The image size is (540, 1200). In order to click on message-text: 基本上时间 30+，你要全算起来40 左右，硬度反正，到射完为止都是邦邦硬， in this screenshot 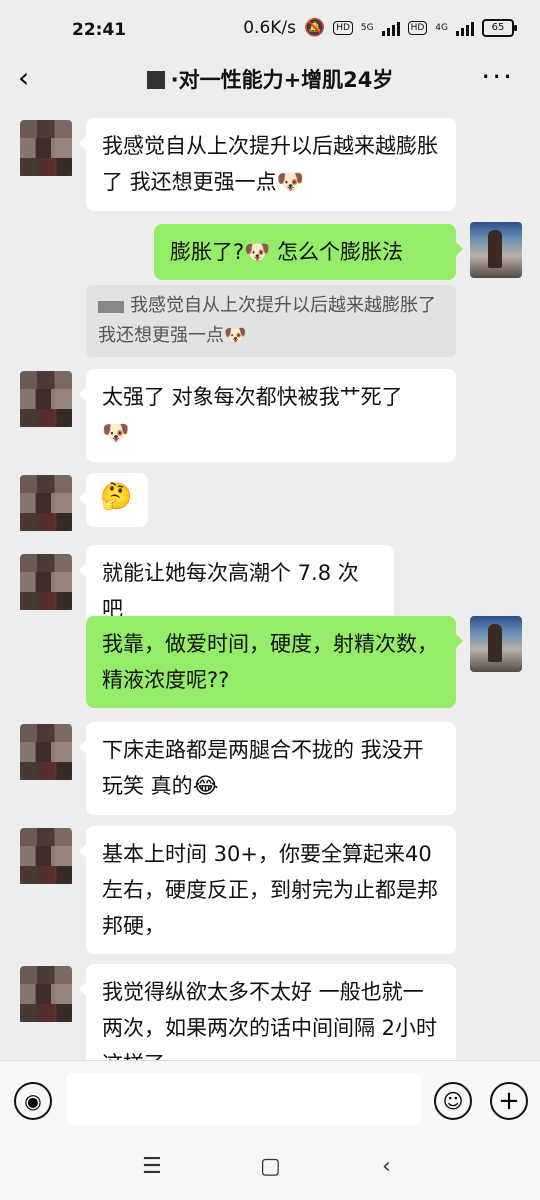, I will do `click(270, 890)`.